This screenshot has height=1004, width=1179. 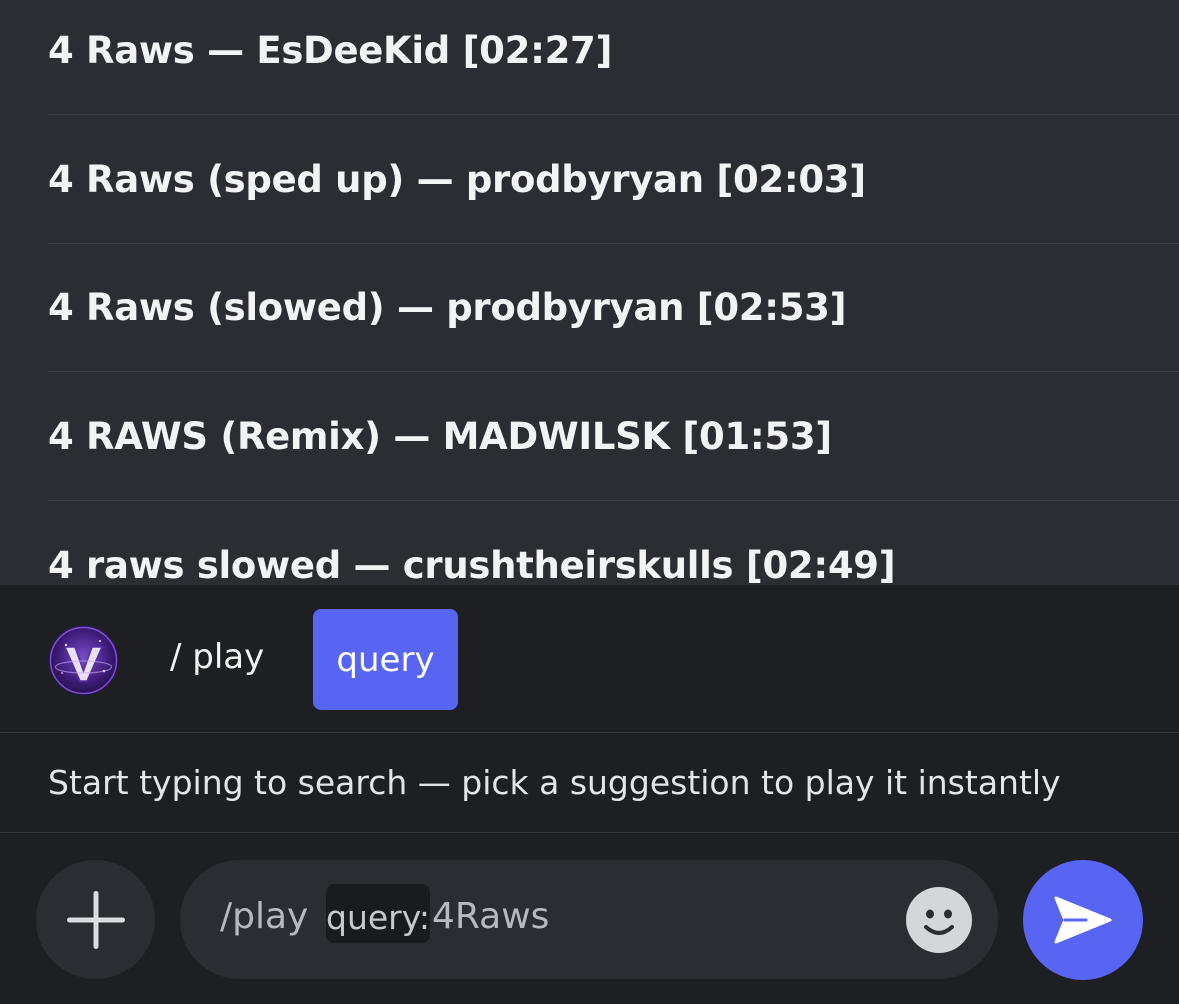 I want to click on command-header: / play query, so click(x=589, y=659).